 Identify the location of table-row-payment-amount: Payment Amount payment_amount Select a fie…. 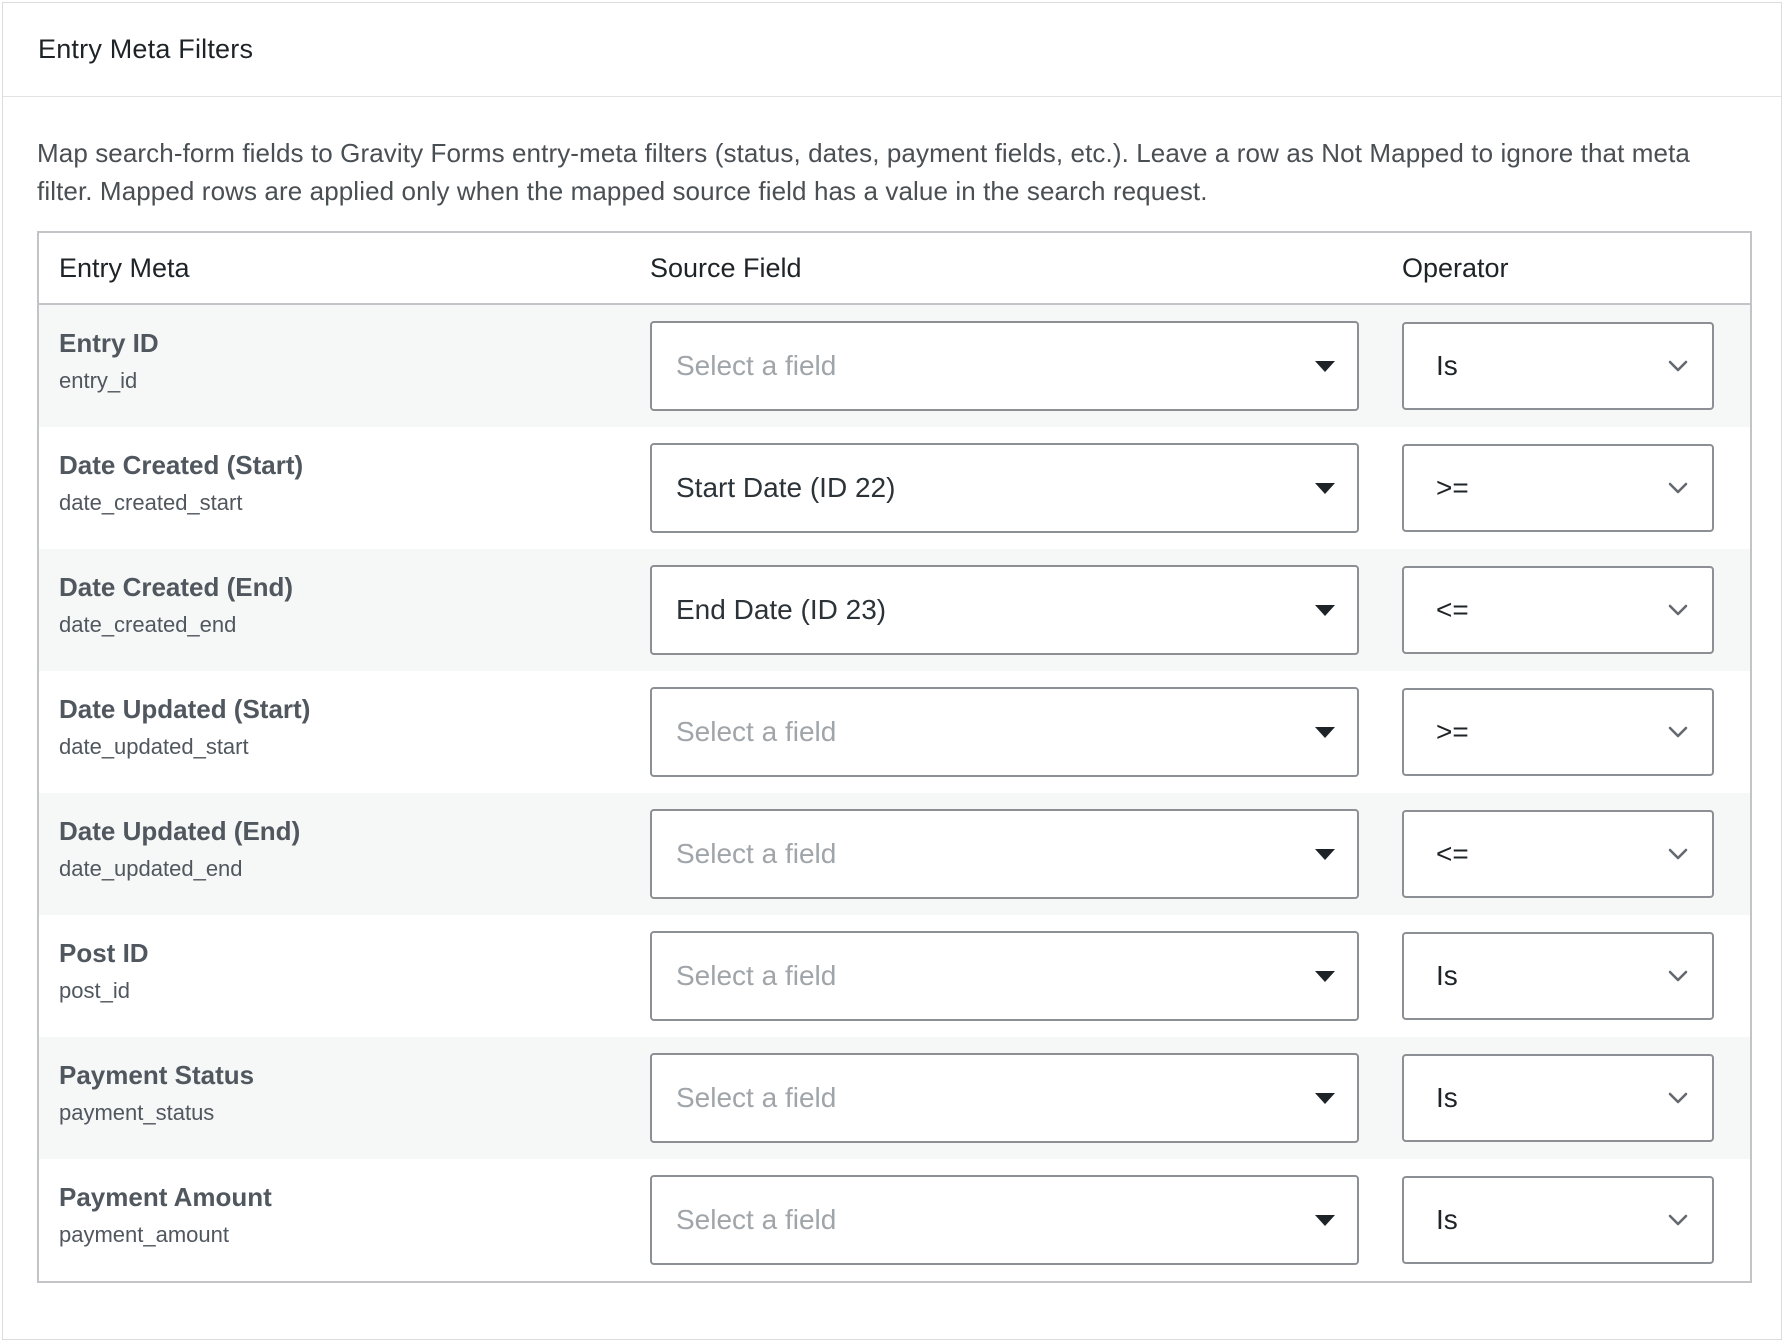
(894, 1220).